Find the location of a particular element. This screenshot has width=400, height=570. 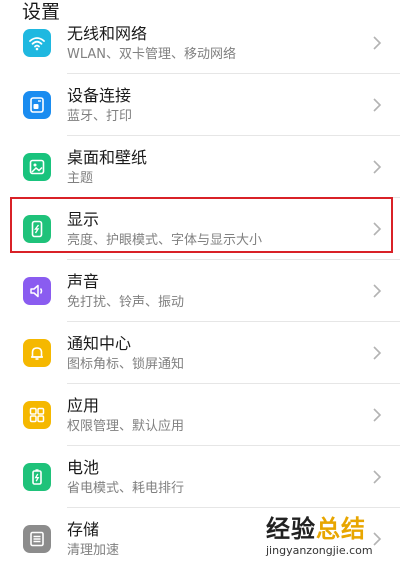

wifi-icon is located at coordinates (37, 43).